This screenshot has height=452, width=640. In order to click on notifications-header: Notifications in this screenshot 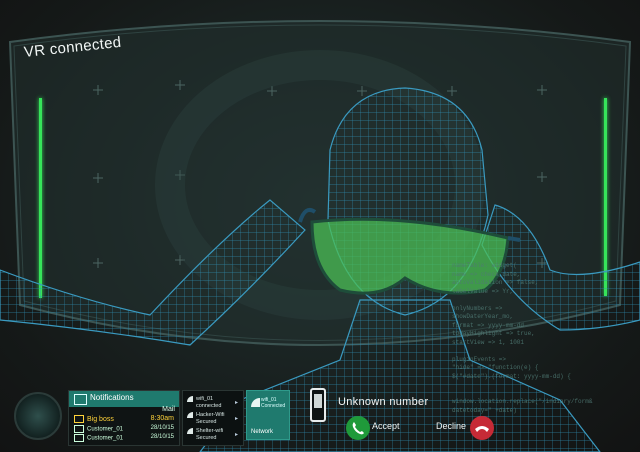, I will do `click(124, 399)`.